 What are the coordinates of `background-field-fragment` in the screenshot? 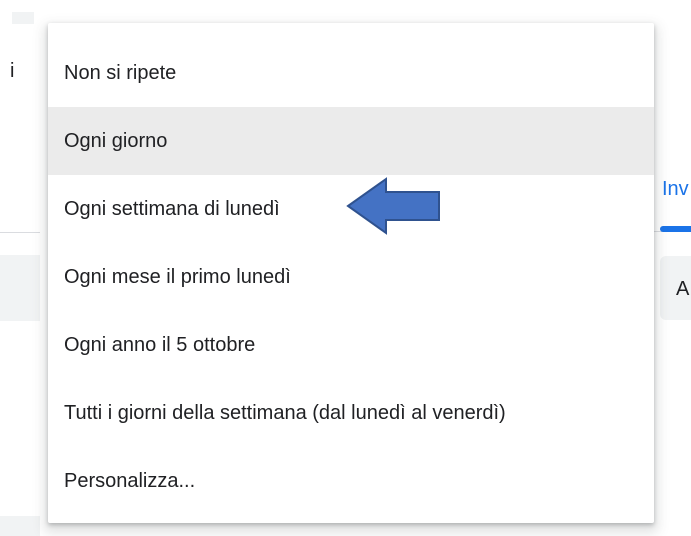 It's located at (23, 18).